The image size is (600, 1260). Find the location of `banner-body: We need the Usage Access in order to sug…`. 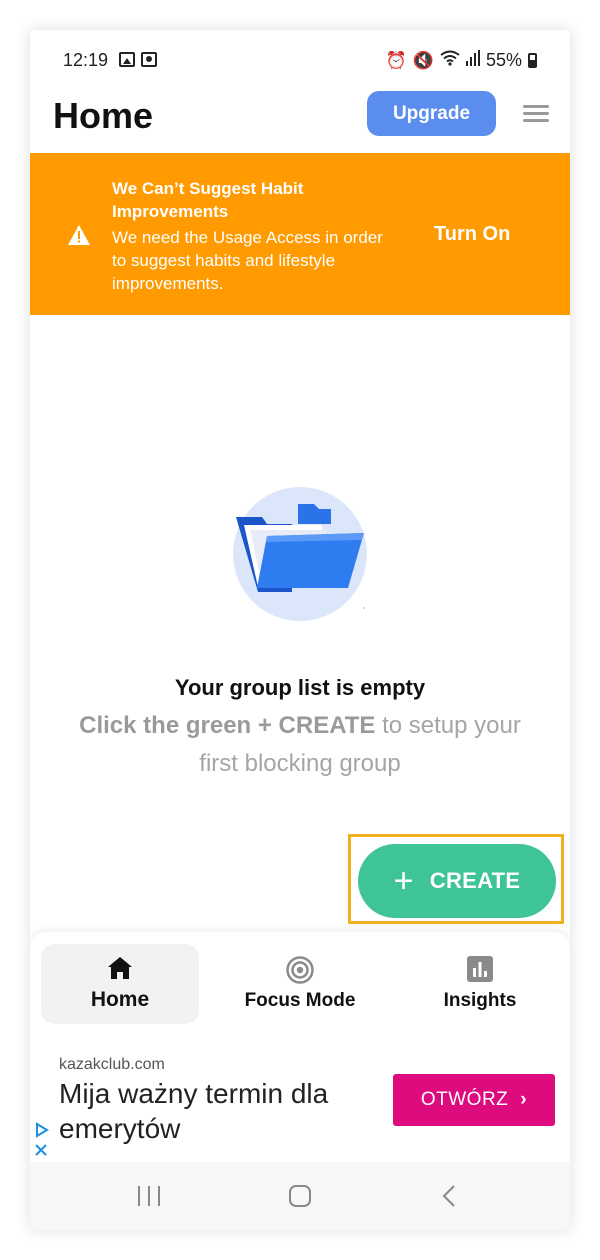

banner-body: We need the Usage Access in order to sug… is located at coordinates (247, 260).